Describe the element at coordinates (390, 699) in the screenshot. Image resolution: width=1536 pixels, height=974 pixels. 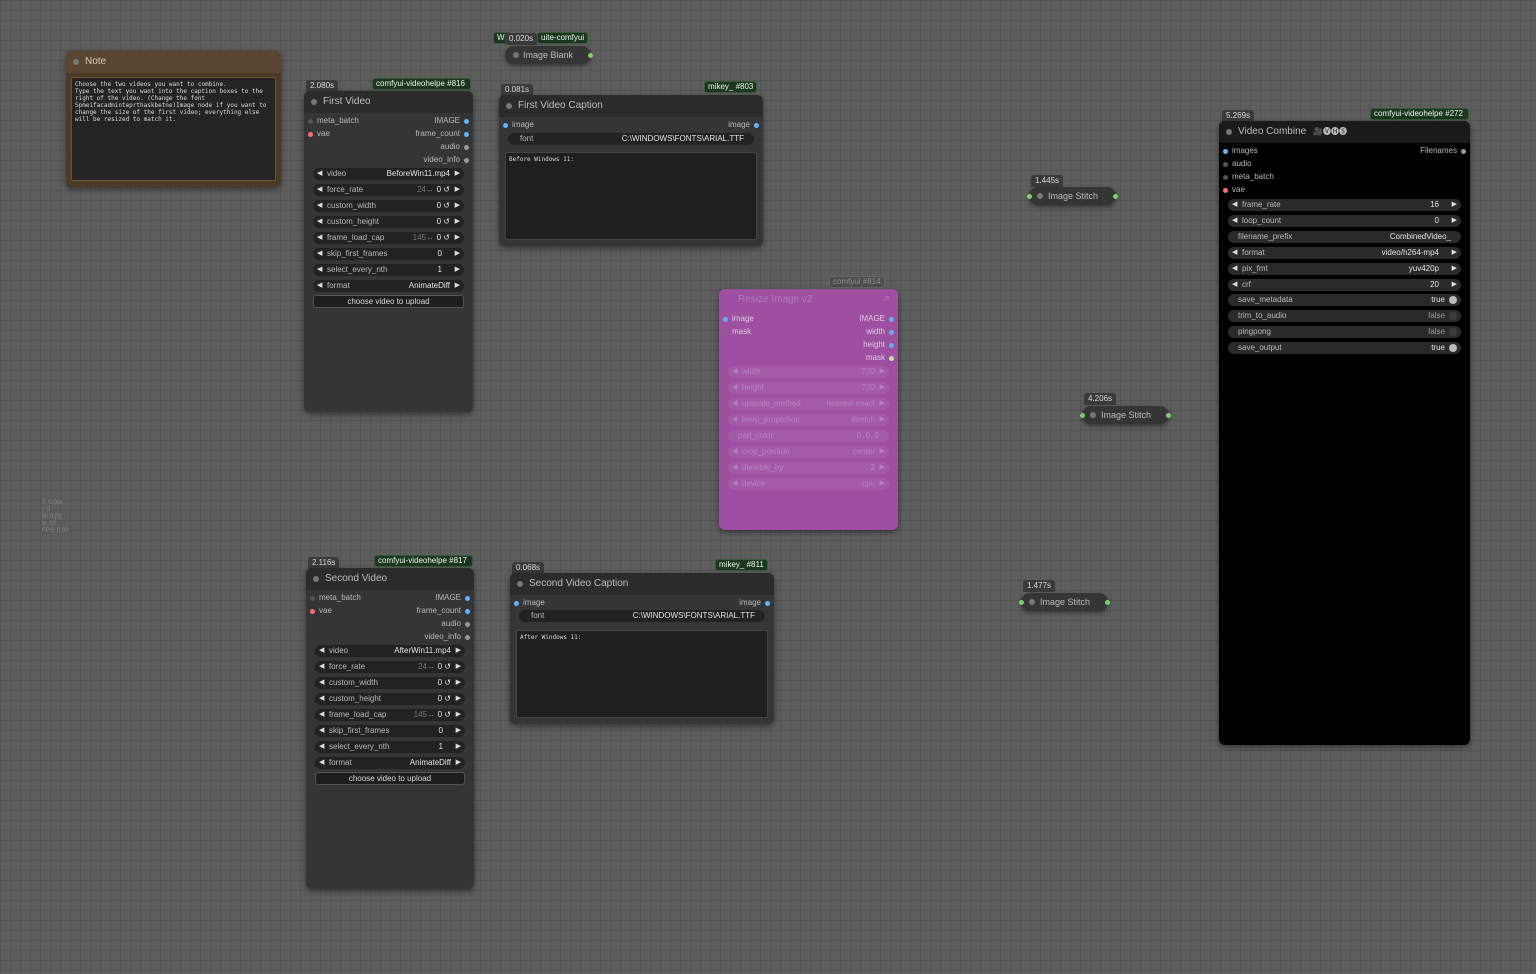
I see `widget-custom-height: ◀ custom_height 0 ↺ ▶` at that location.